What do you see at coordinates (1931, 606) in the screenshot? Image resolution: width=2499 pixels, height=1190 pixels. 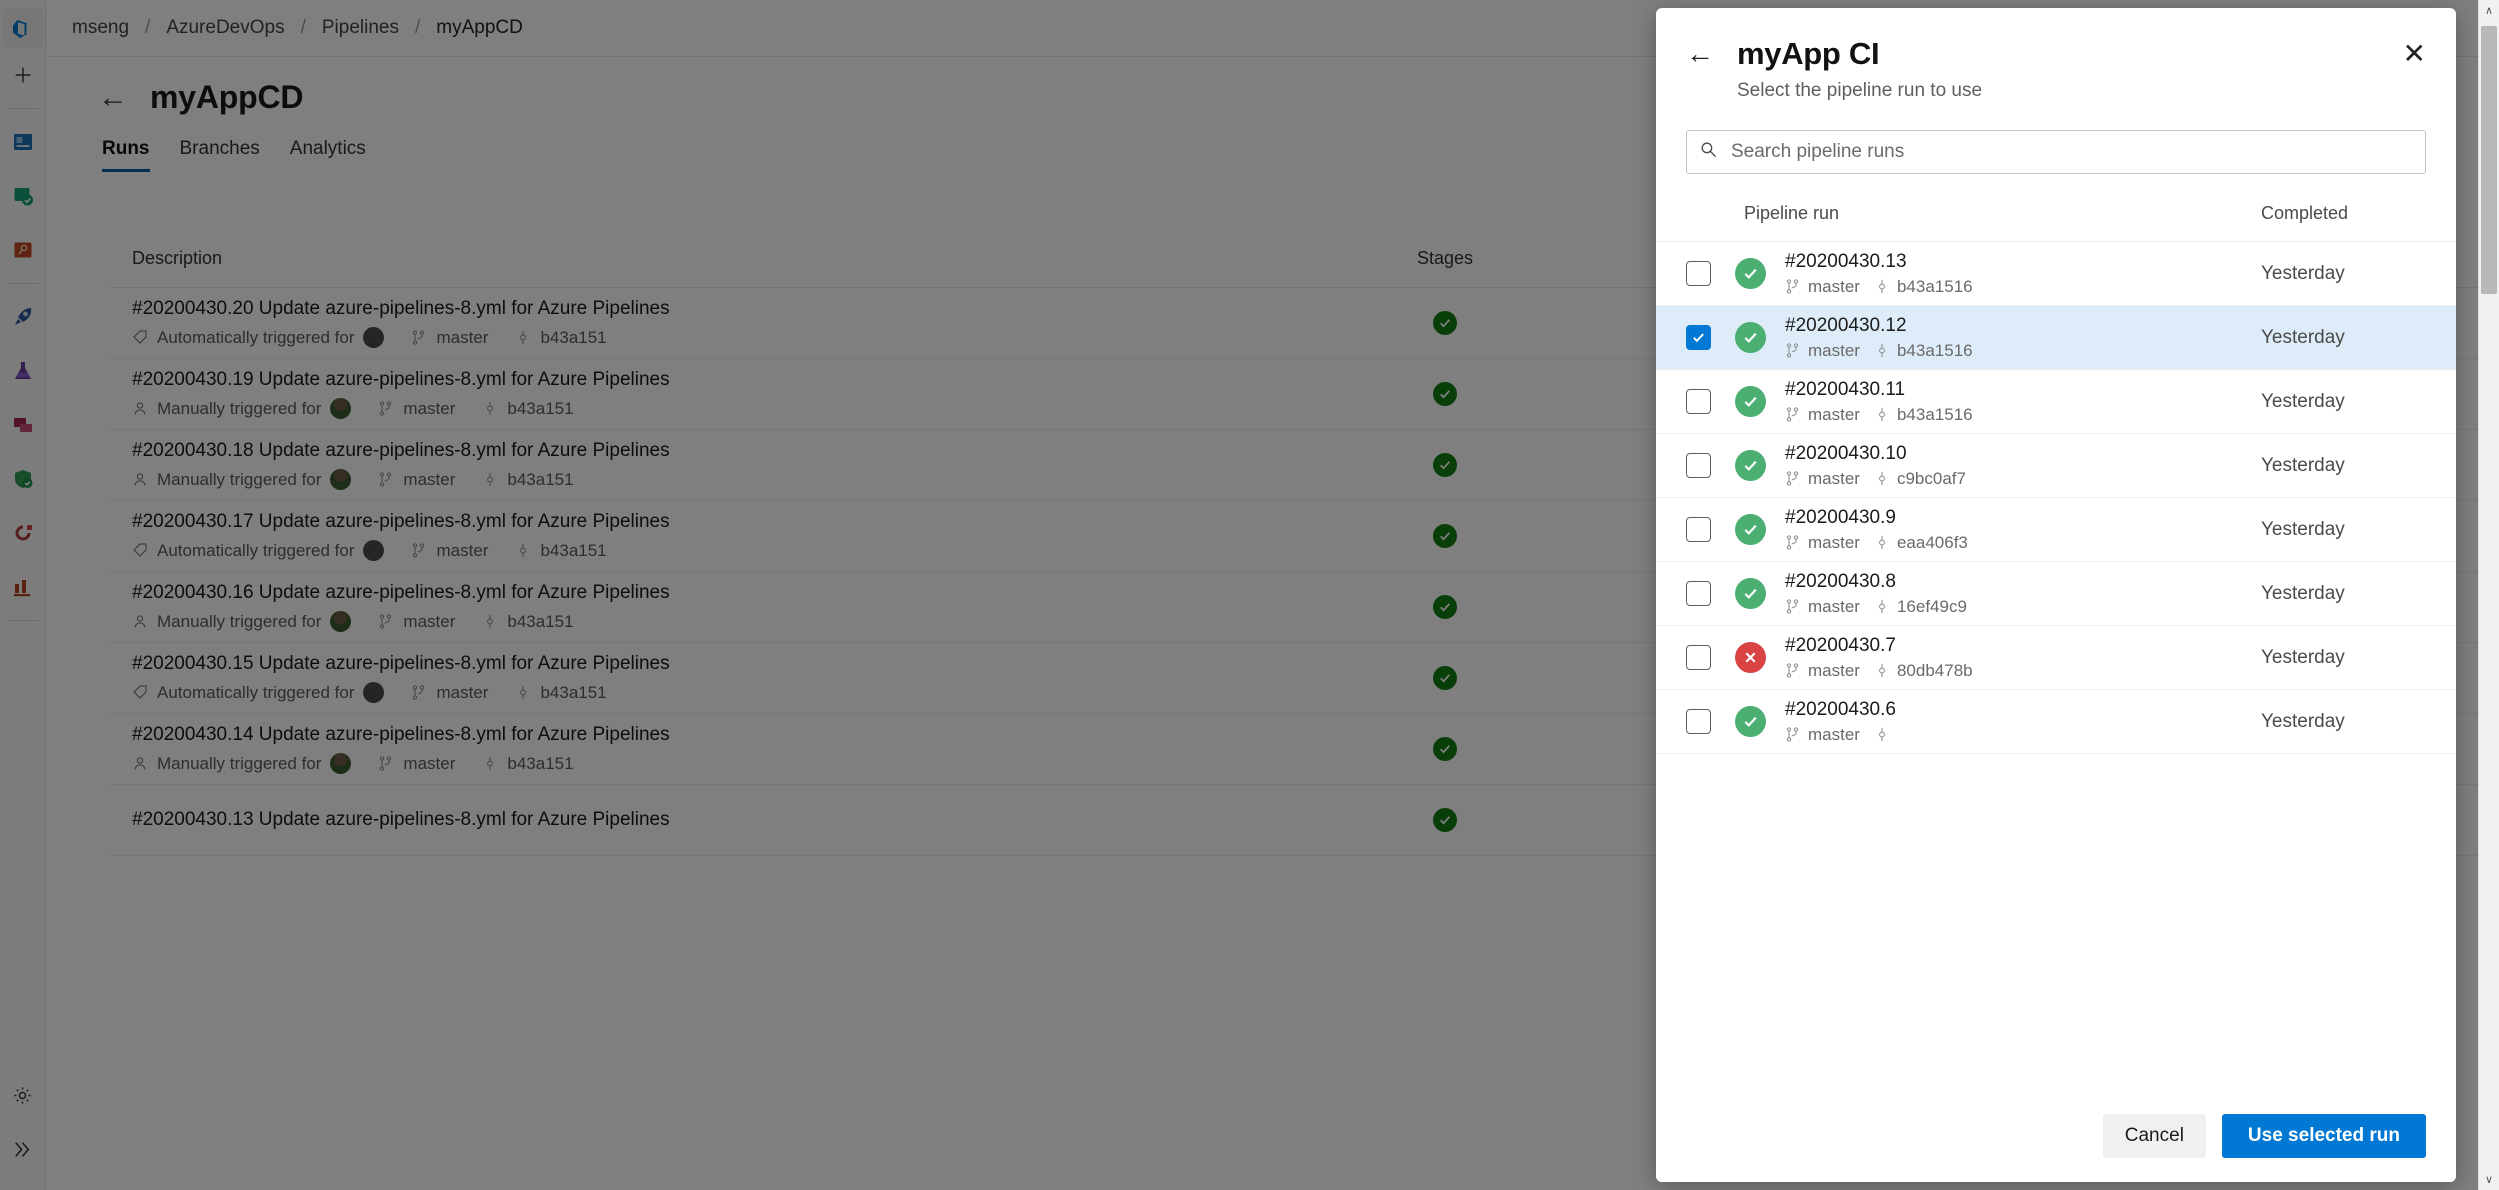 I see `commit-label: 16ef49c9` at bounding box center [1931, 606].